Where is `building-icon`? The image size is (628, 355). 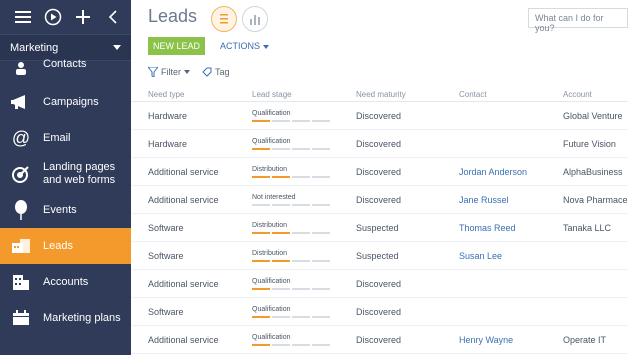 building-icon is located at coordinates (21, 282).